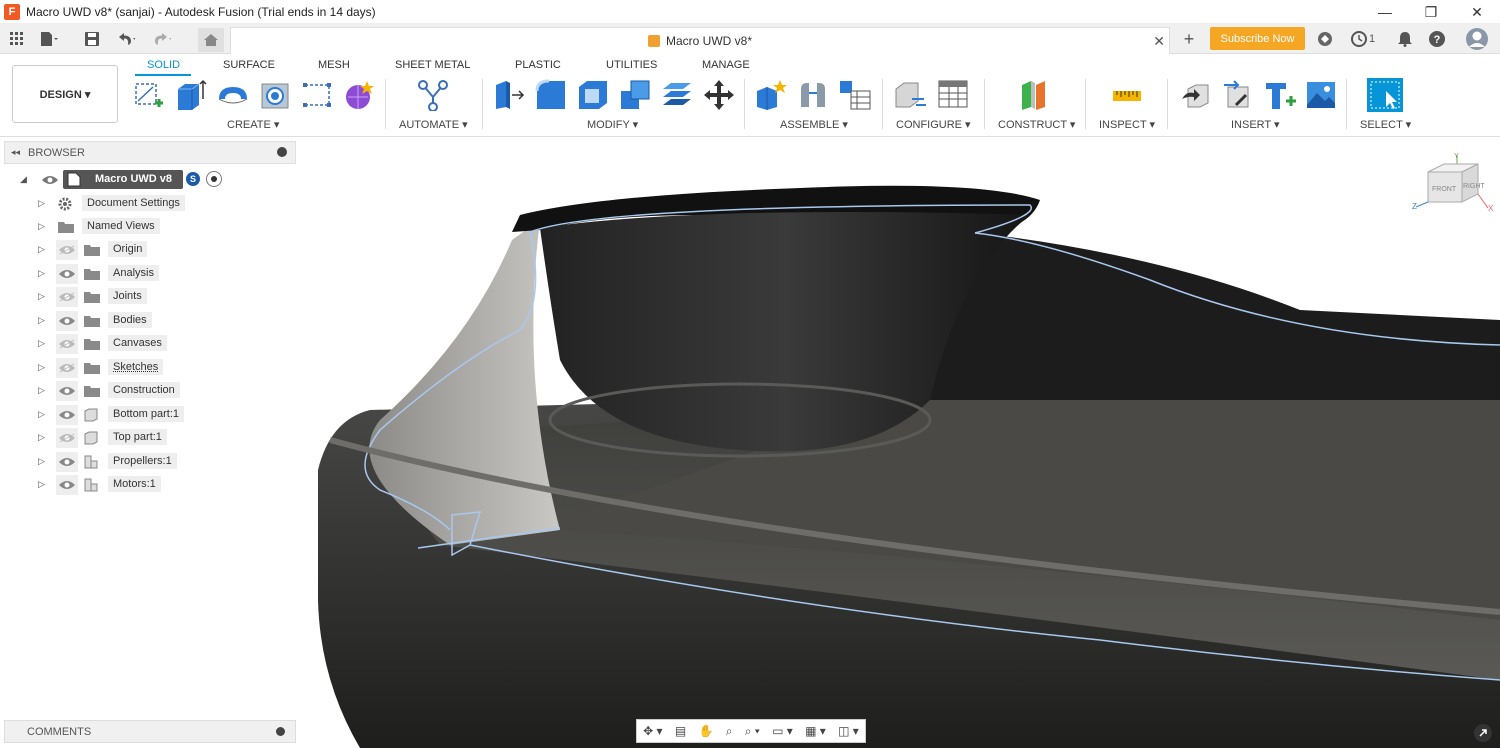 This screenshot has height=748, width=1500. I want to click on collapse-arrow-icon: ◢, so click(25, 179).